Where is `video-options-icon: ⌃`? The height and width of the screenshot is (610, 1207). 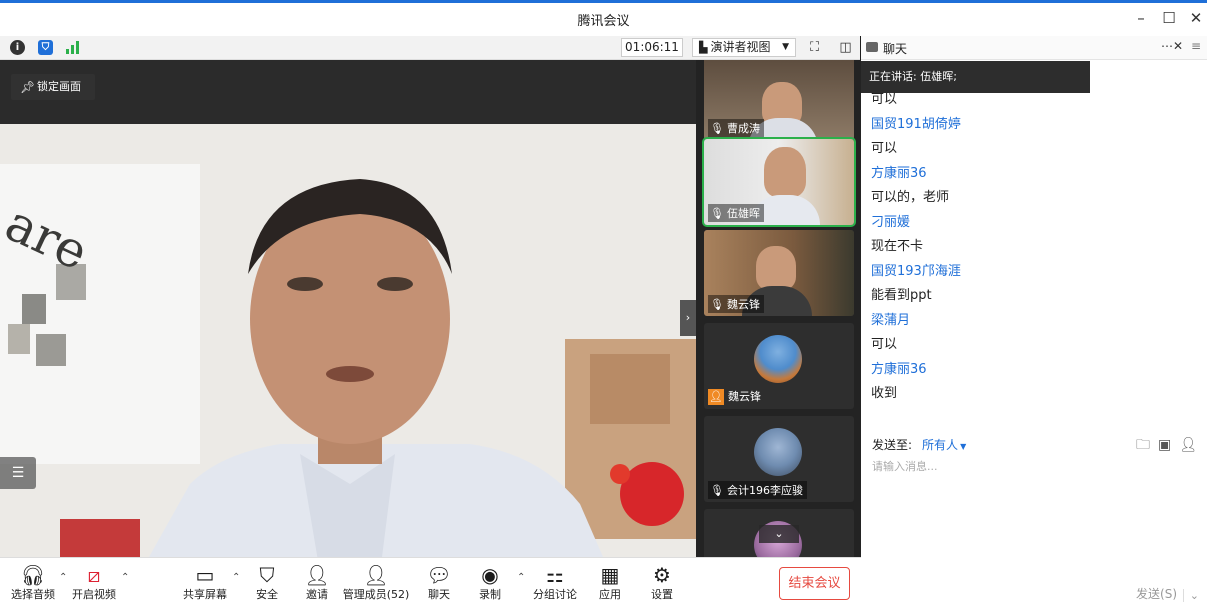 video-options-icon: ⌃ is located at coordinates (125, 577).